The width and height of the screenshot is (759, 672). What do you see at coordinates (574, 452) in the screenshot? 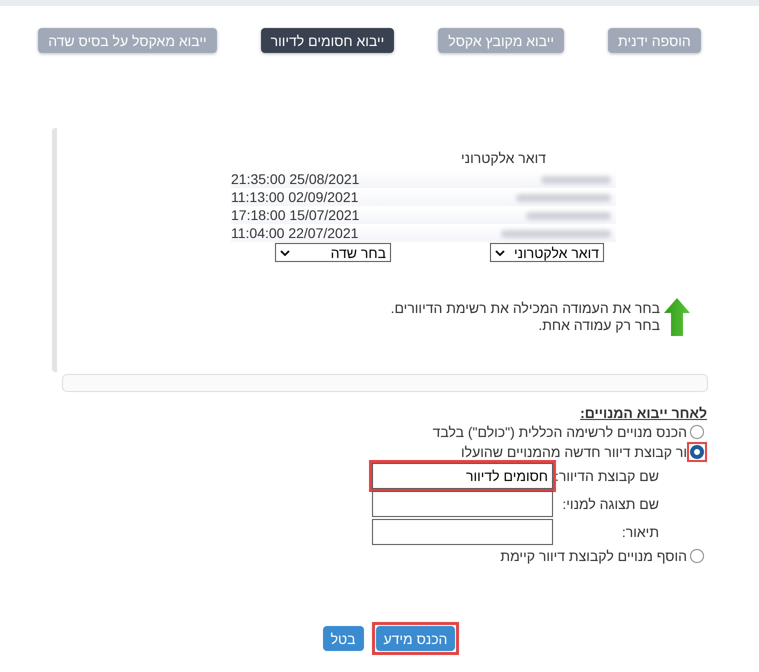
I see `option-label: ור קבוצת דיוור חדשה מהמנויים שהועלו` at bounding box center [574, 452].